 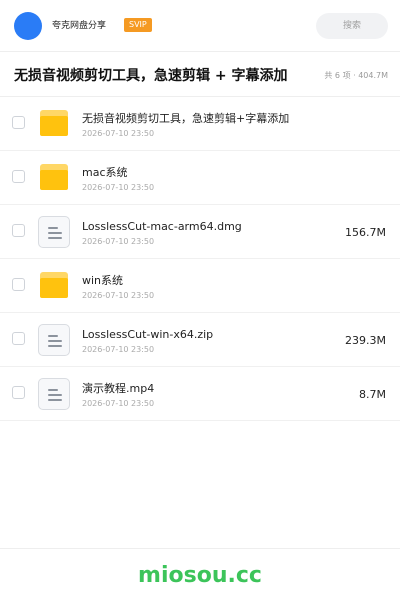 I want to click on file-size: 239.3M, so click(x=365, y=340).